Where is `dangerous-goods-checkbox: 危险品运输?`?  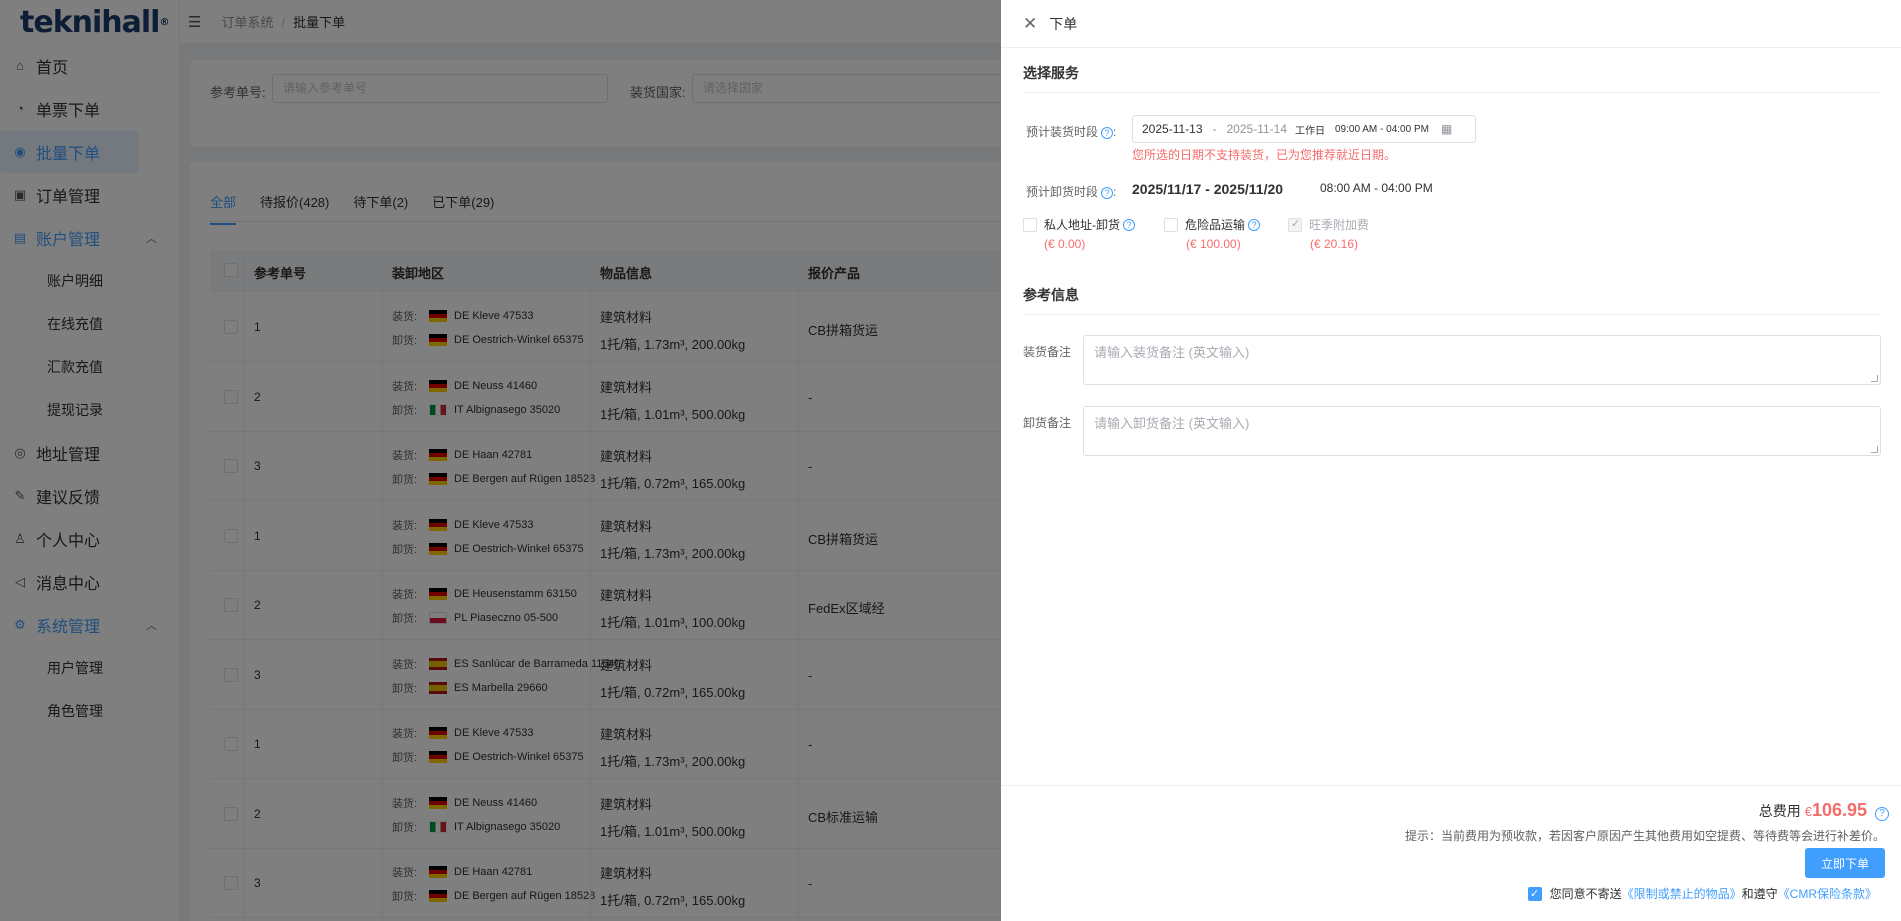 dangerous-goods-checkbox: 危险品运输? is located at coordinates (1212, 224).